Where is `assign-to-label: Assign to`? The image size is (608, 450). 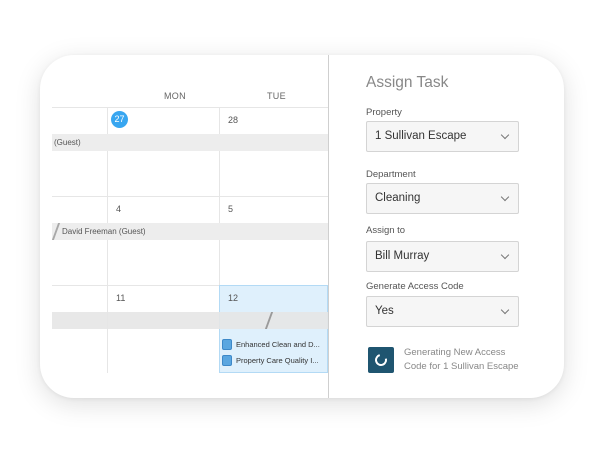 assign-to-label: Assign to is located at coordinates (386, 230).